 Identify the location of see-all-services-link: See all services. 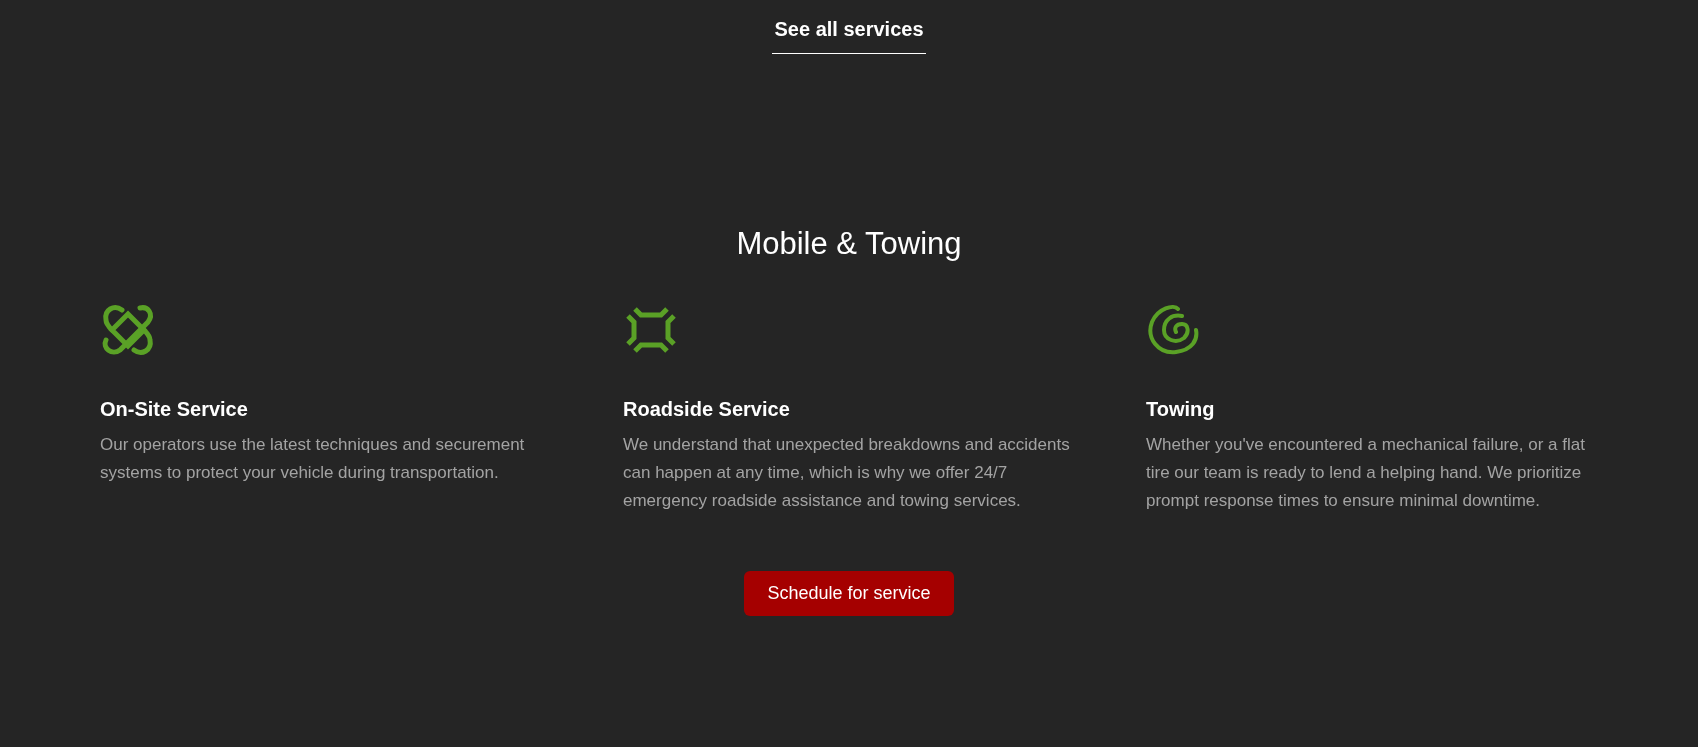
(849, 36).